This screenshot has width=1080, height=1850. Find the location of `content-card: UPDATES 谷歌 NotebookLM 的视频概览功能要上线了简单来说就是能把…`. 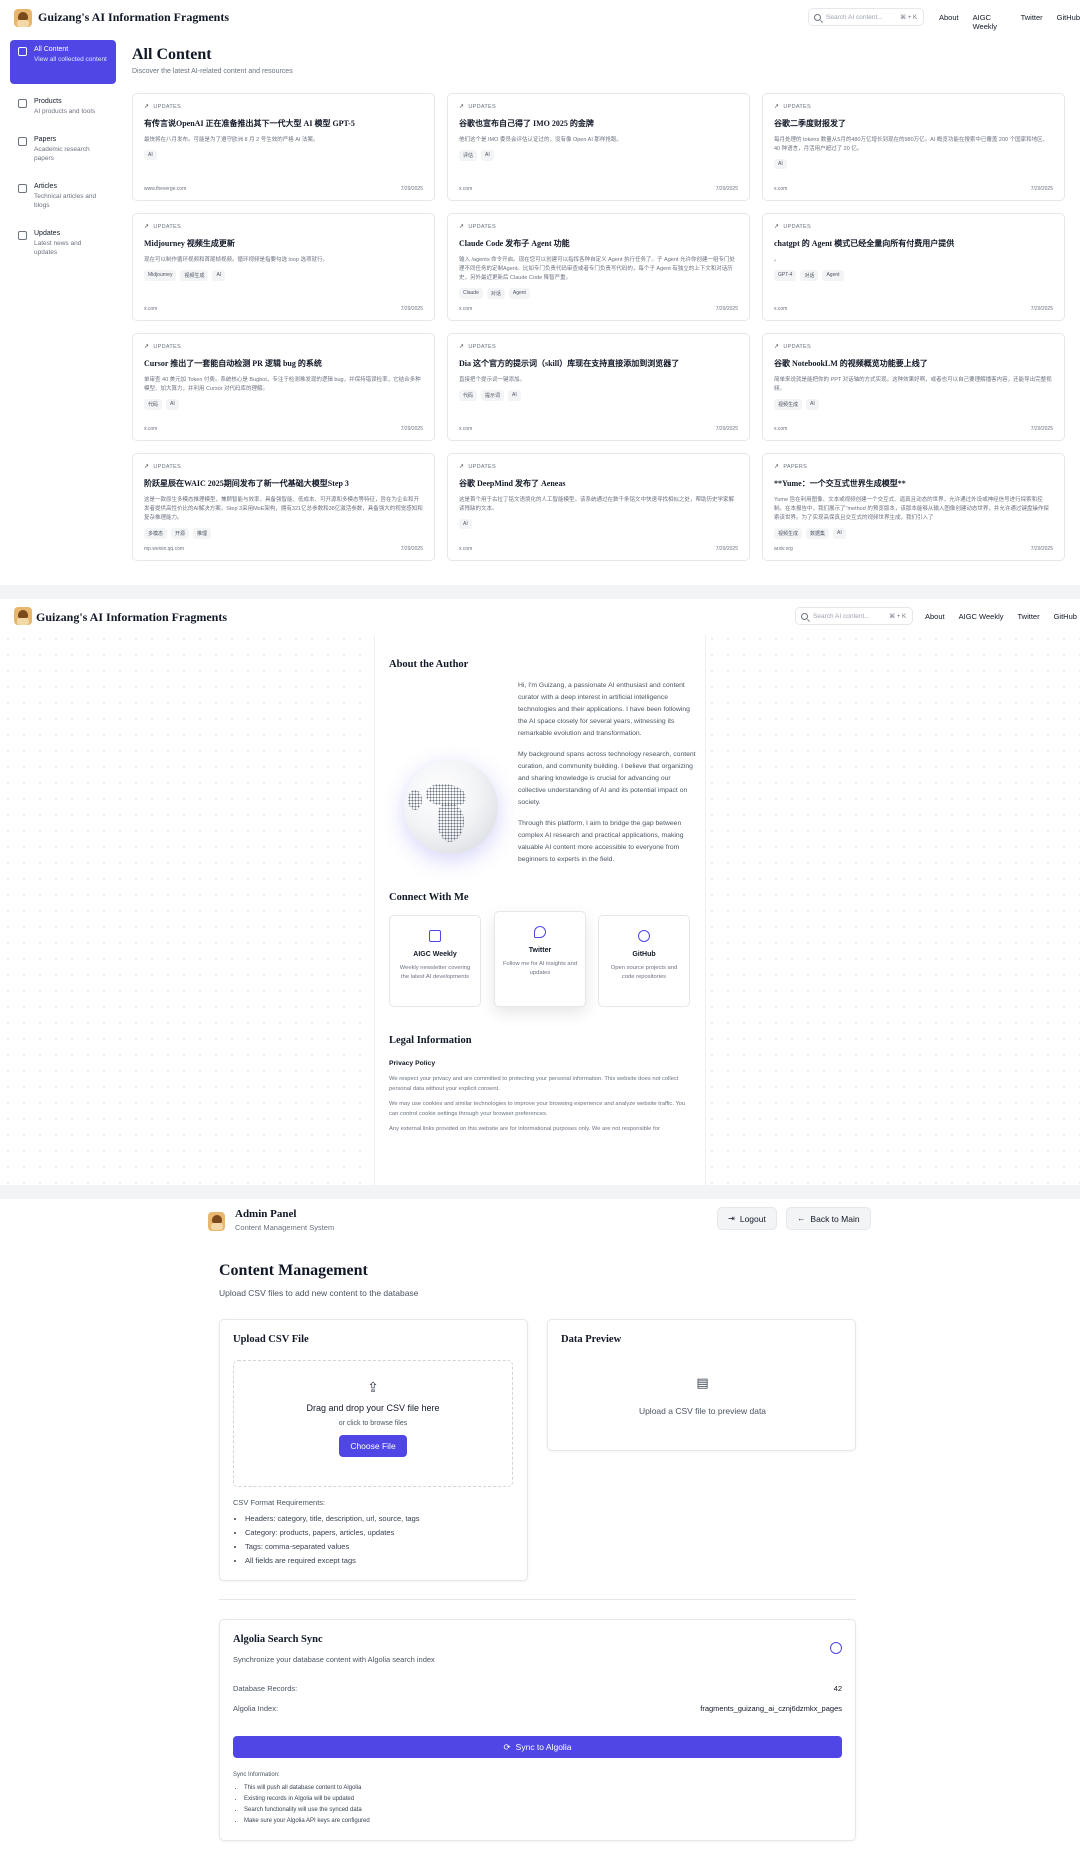

content-card: UPDATES 谷歌 NotebookLM 的视频概览功能要上线了简单来说就是能把… is located at coordinates (913, 387).